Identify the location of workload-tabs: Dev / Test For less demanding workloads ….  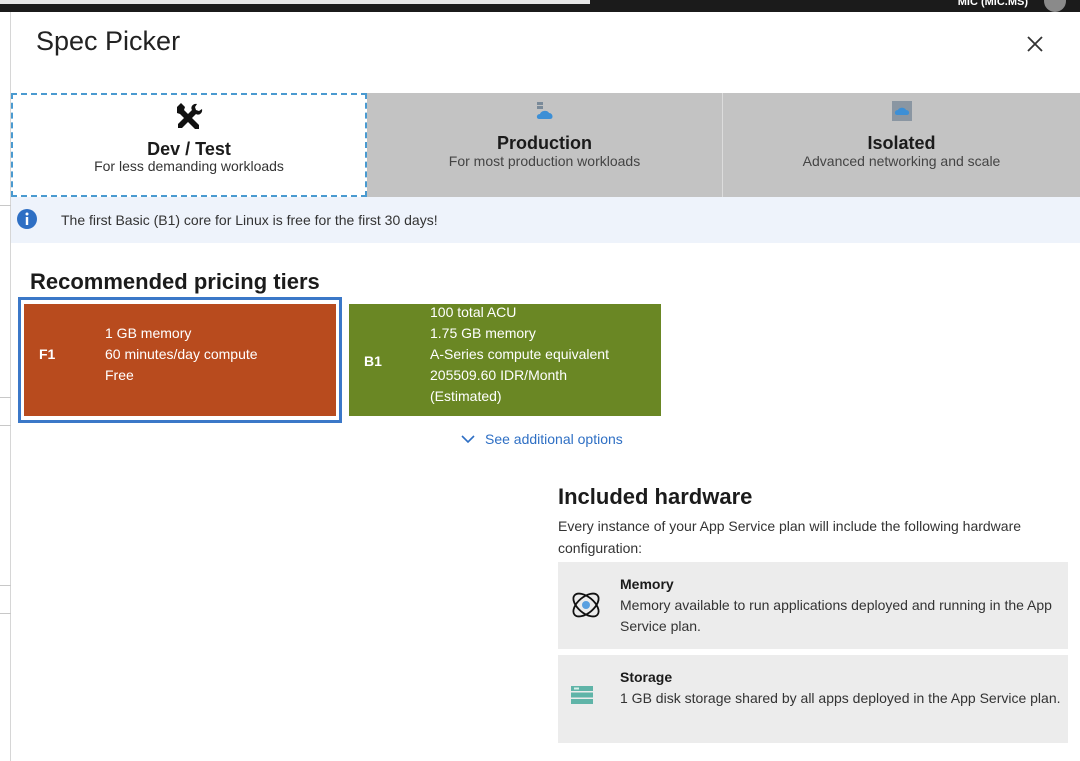
(545, 145).